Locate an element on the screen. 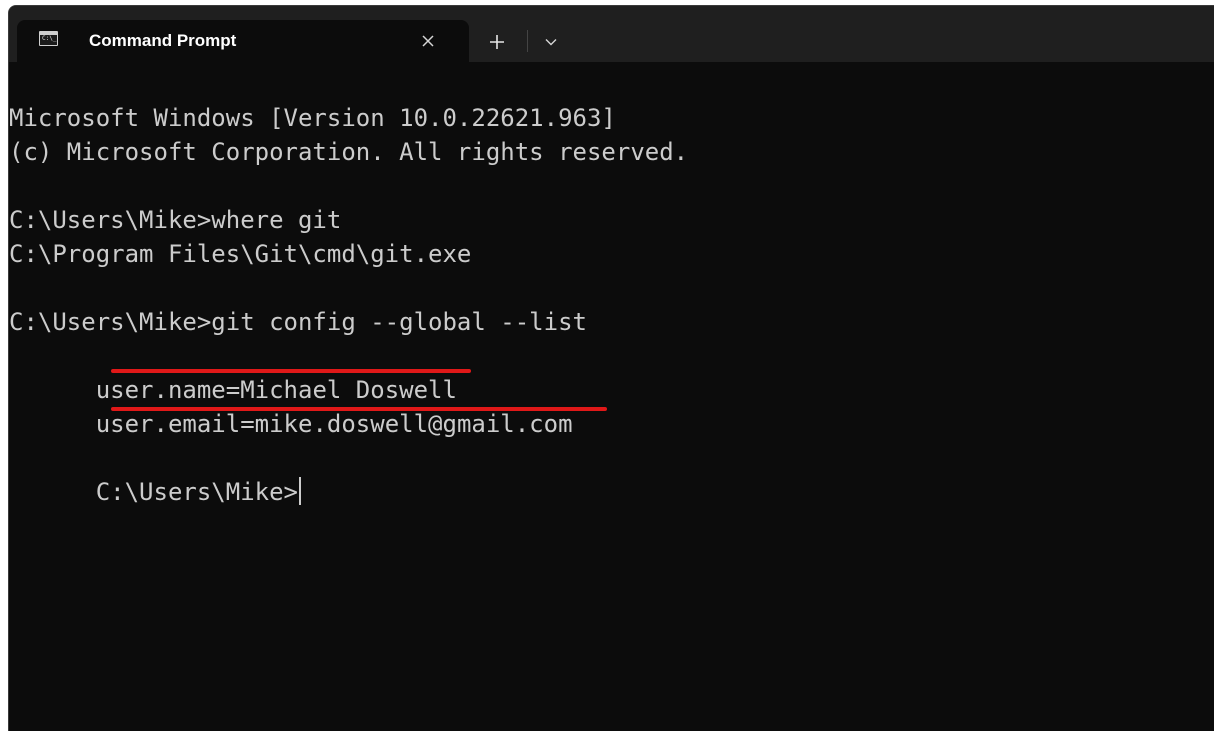 Image resolution: width=1214 pixels, height=731 pixels. new-tab-button is located at coordinates (497, 42).